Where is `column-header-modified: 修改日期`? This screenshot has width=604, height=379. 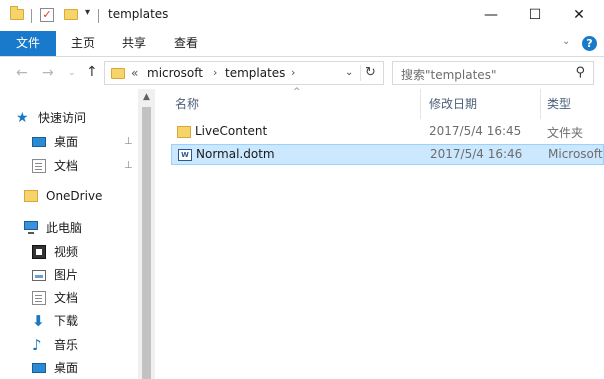 column-header-modified: 修改日期 is located at coordinates (453, 103).